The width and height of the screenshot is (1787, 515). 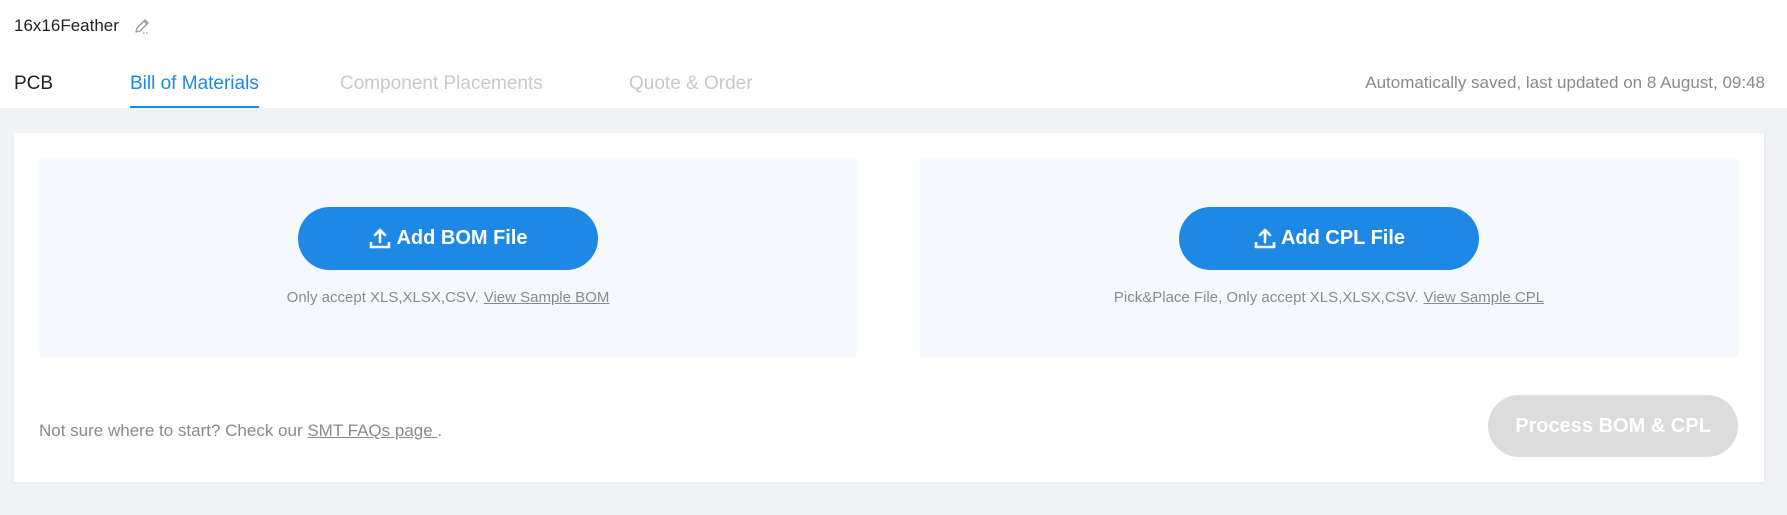 I want to click on tab-bill-of-materials: Bill of Materials, so click(x=194, y=89).